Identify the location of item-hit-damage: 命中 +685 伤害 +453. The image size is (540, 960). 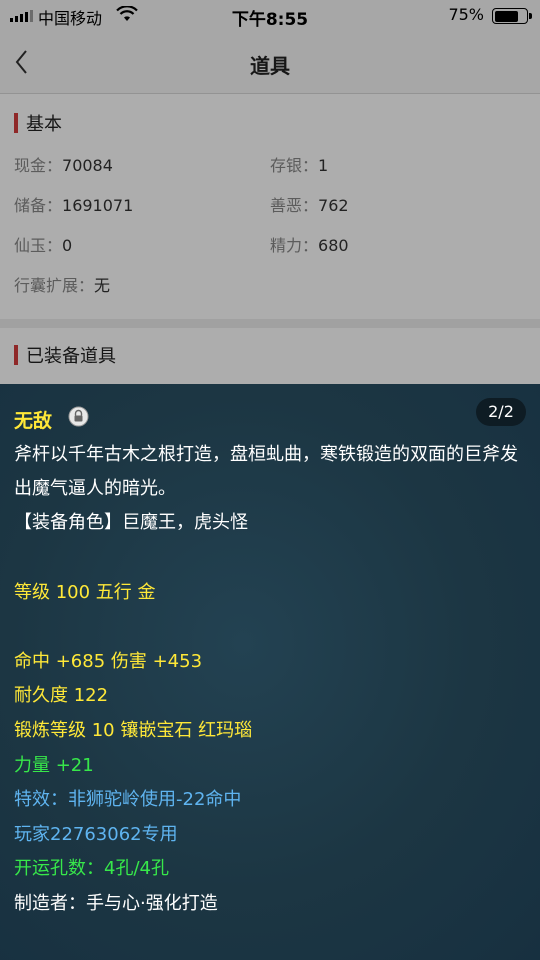
(108, 661).